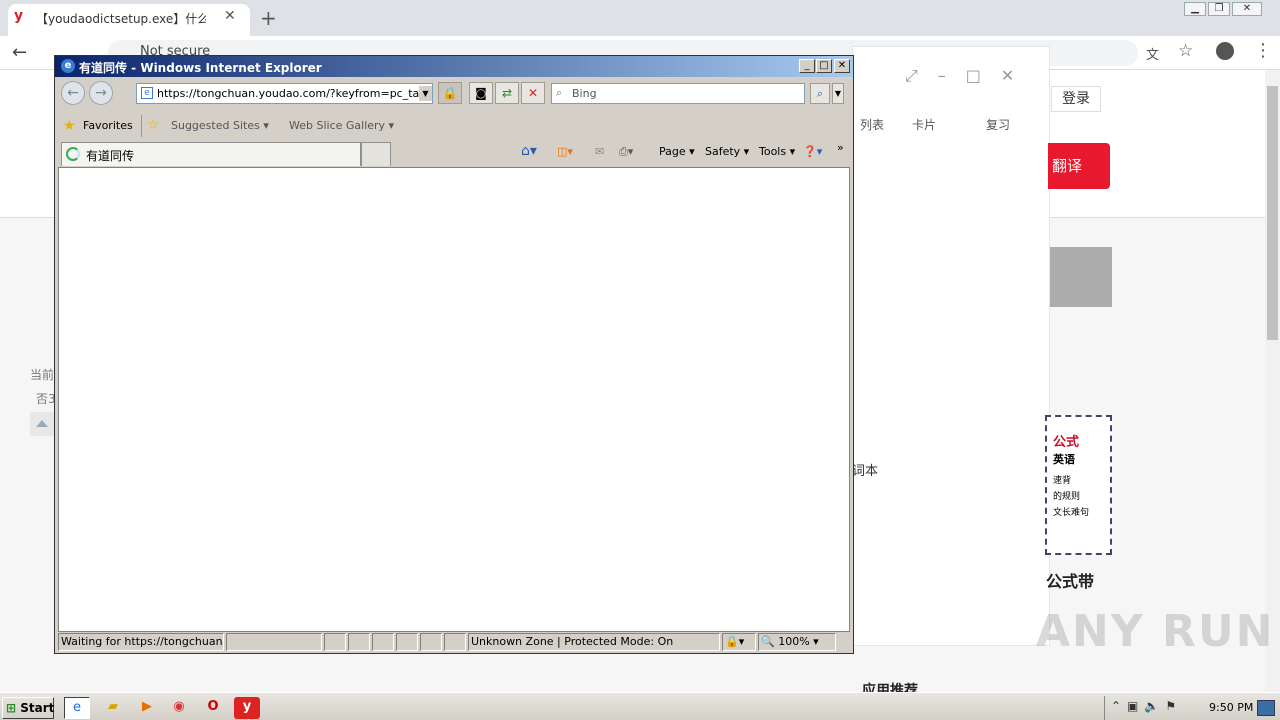 Image resolution: width=1280 pixels, height=720 pixels. I want to click on tab-review: 复习, so click(998, 124).